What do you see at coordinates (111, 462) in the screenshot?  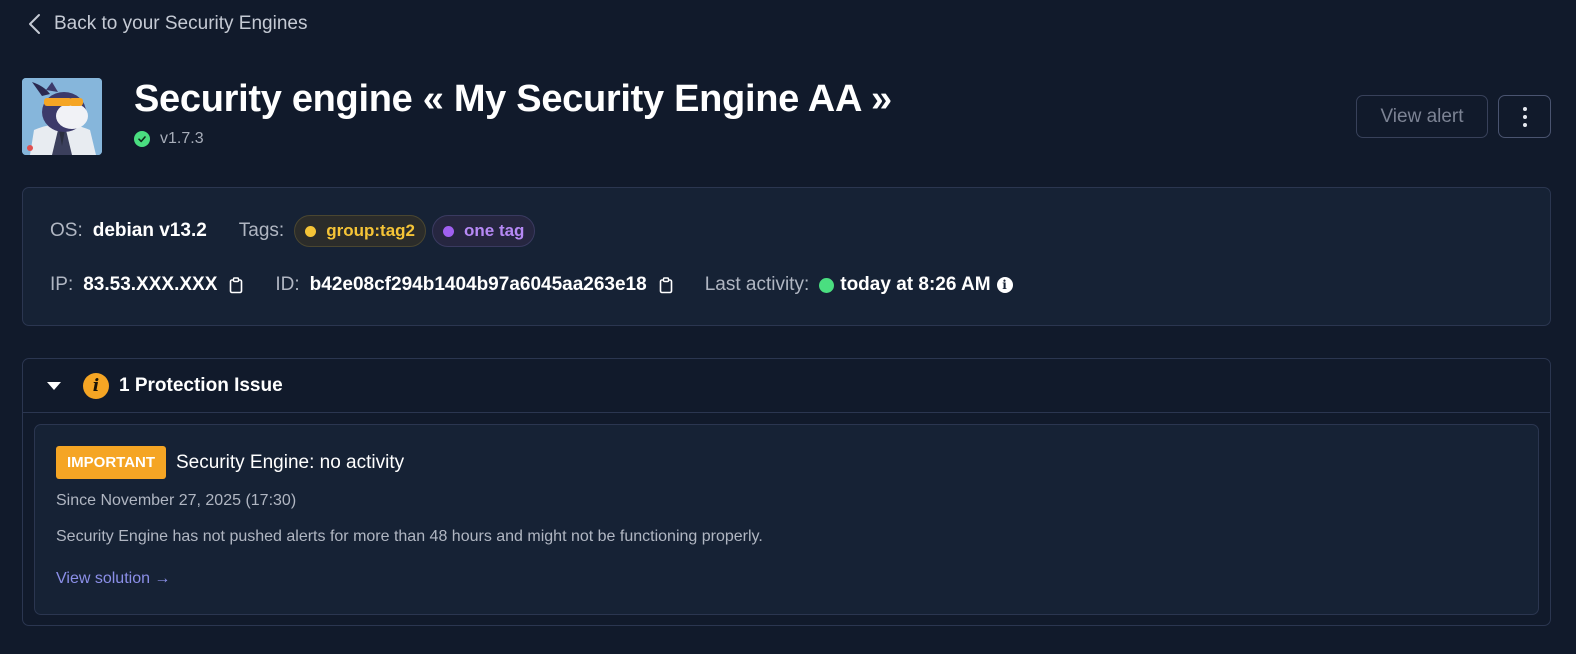 I see `severity-badge: IMPORTANT` at bounding box center [111, 462].